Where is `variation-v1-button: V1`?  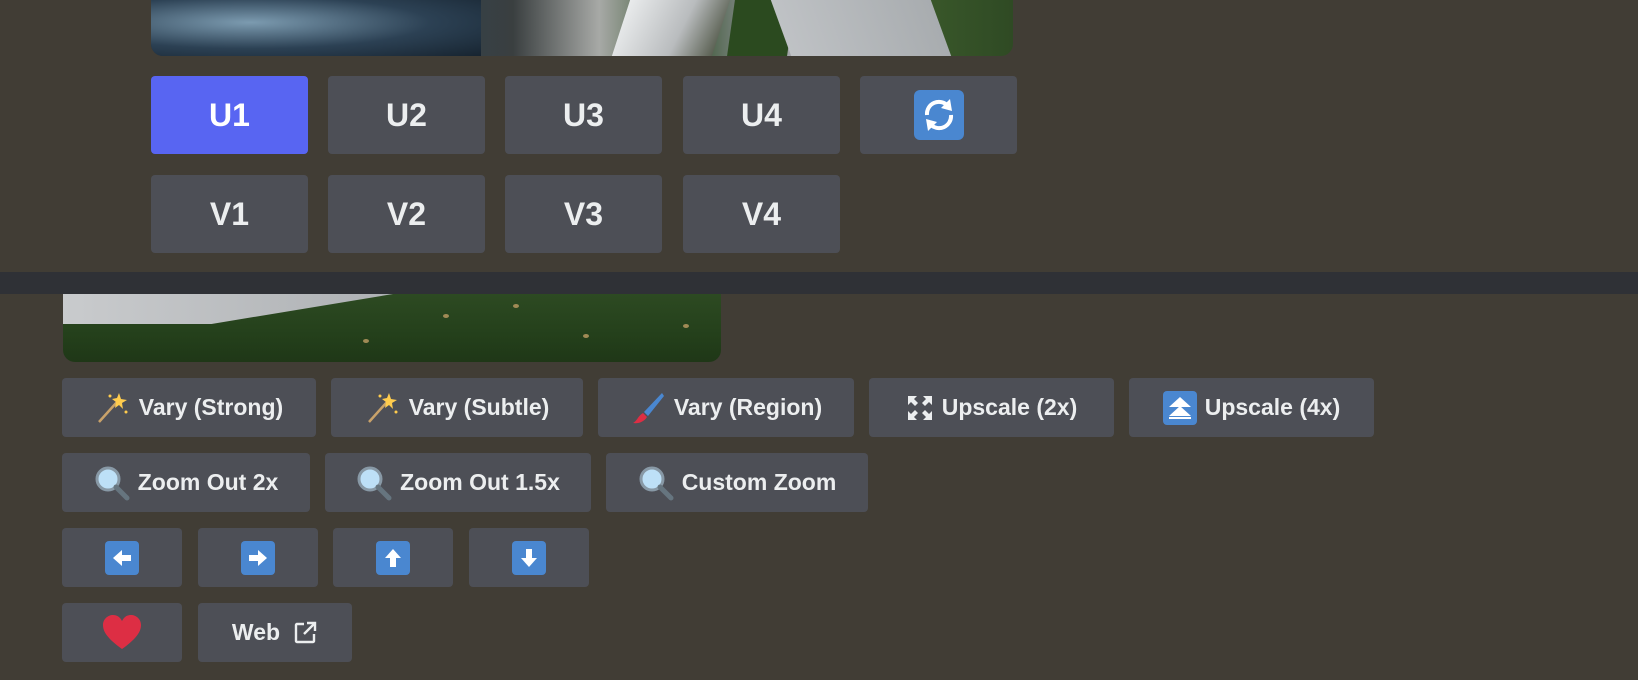
variation-v1-button: V1 is located at coordinates (229, 214).